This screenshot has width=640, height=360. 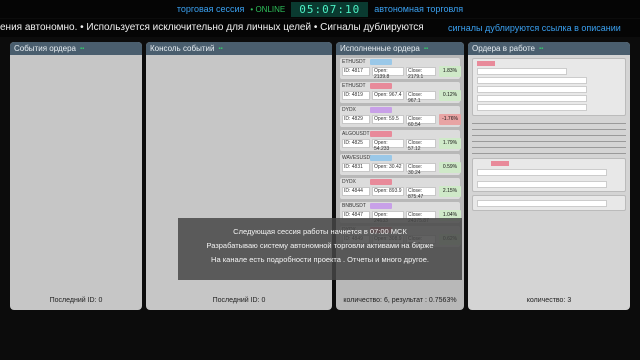 I want to click on order-result-percent: 2.15%, so click(x=450, y=191).